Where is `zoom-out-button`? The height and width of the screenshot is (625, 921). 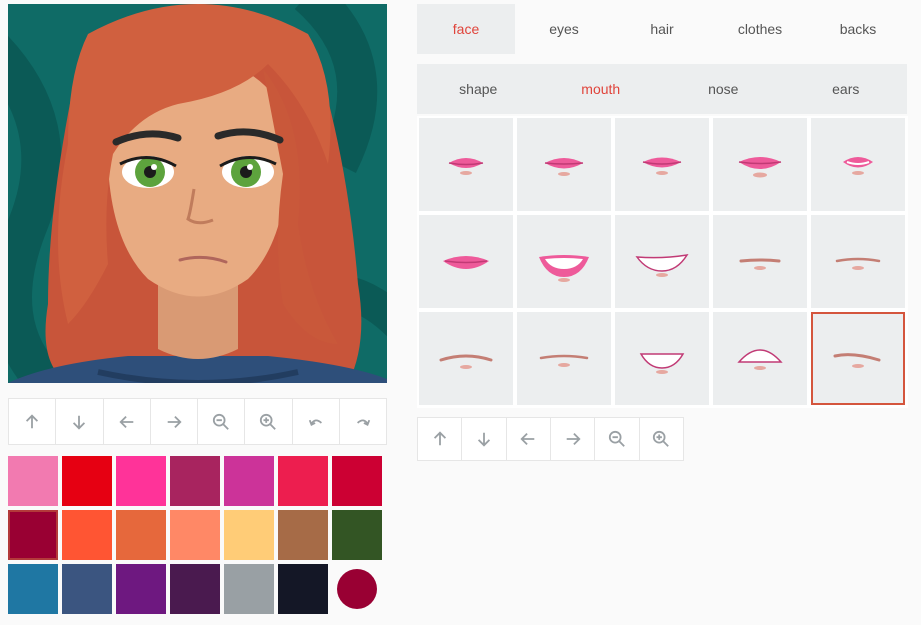
zoom-out-button is located at coordinates (222, 421).